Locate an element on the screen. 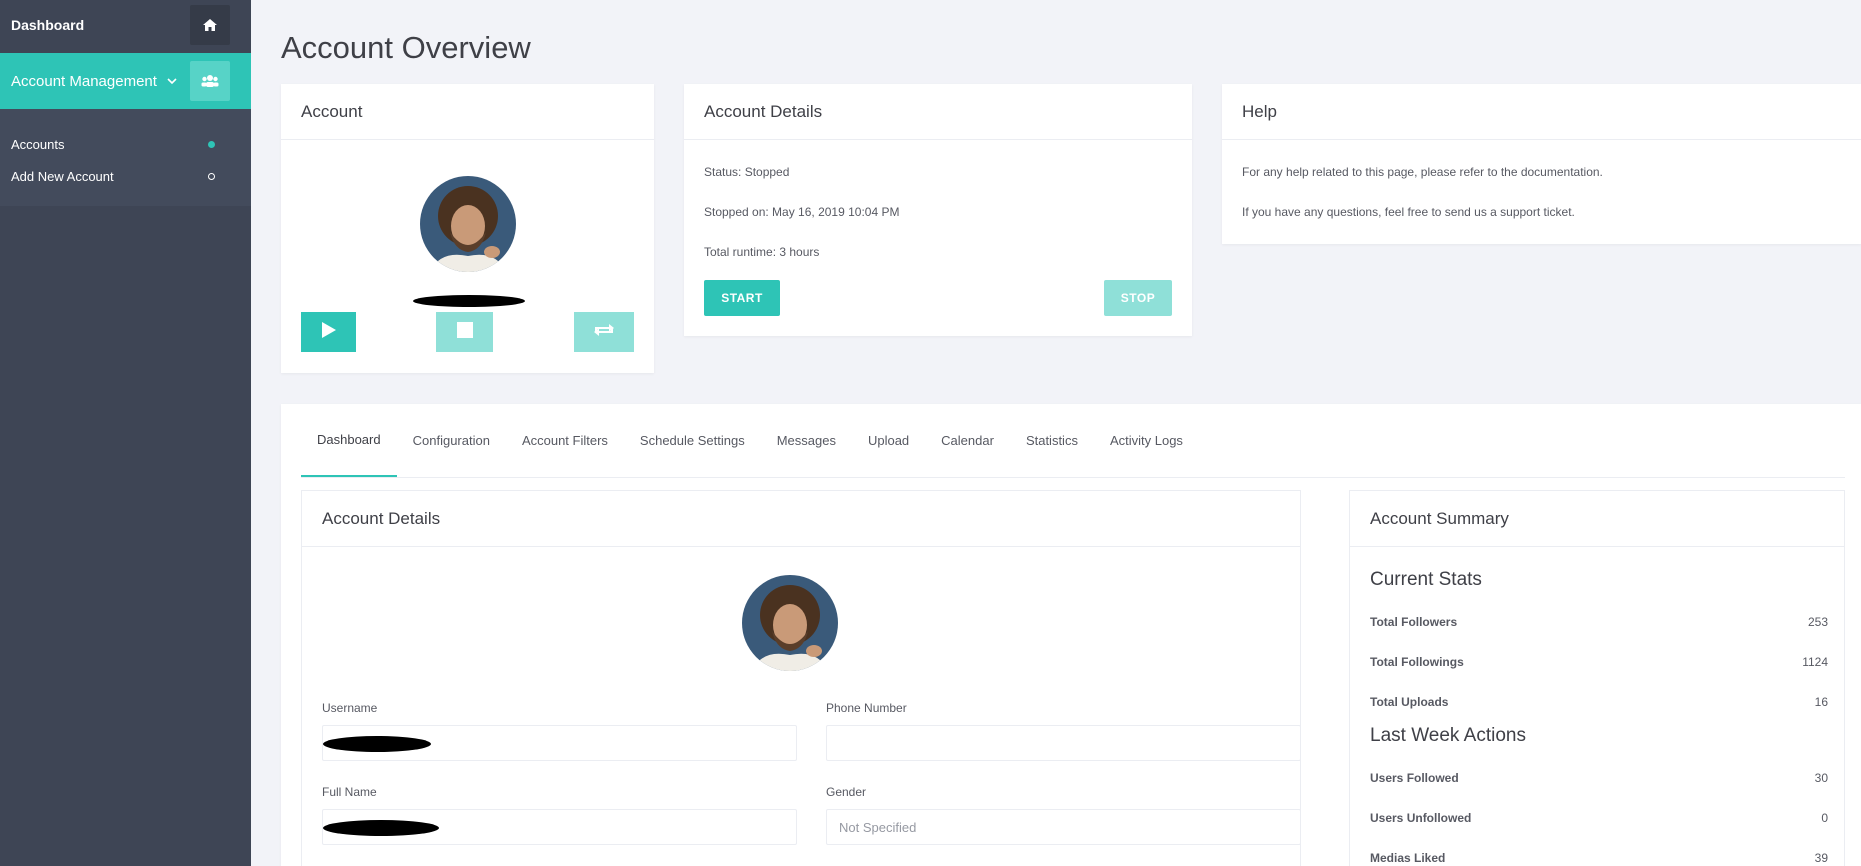 The image size is (1861, 866). tab-upload: Upload is located at coordinates (888, 440).